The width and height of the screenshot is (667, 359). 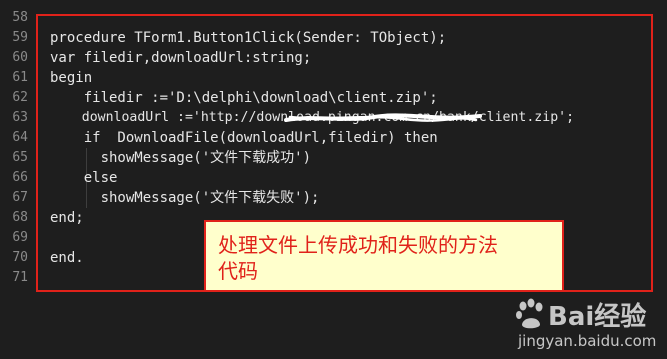 I want to click on line-number: 61, so click(x=20, y=77).